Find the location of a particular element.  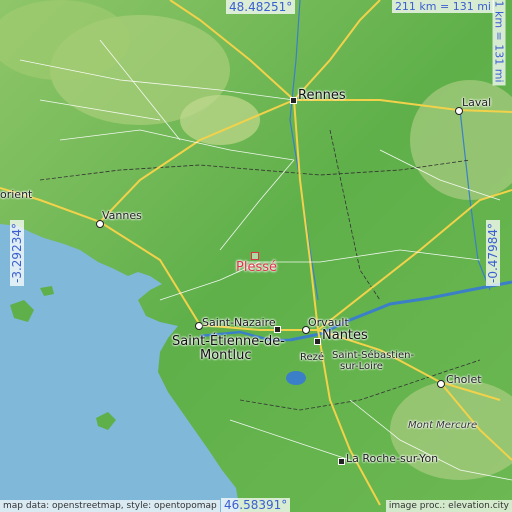

city-saint-sebastien-line2: sur-Loire is located at coordinates (361, 366).